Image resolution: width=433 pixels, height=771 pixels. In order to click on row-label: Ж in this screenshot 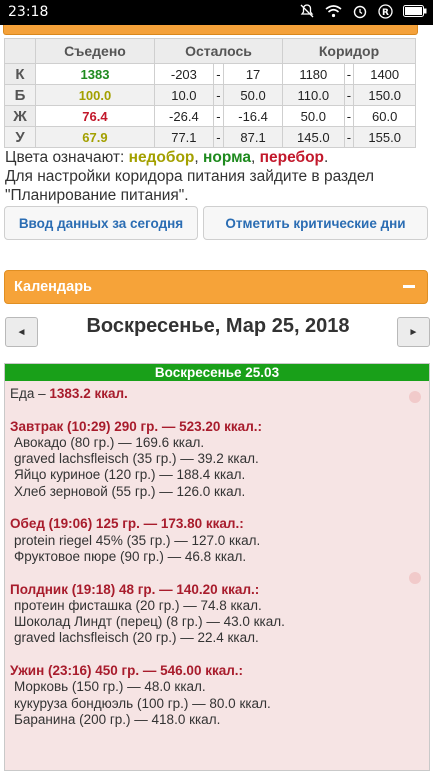, I will do `click(20, 116)`.